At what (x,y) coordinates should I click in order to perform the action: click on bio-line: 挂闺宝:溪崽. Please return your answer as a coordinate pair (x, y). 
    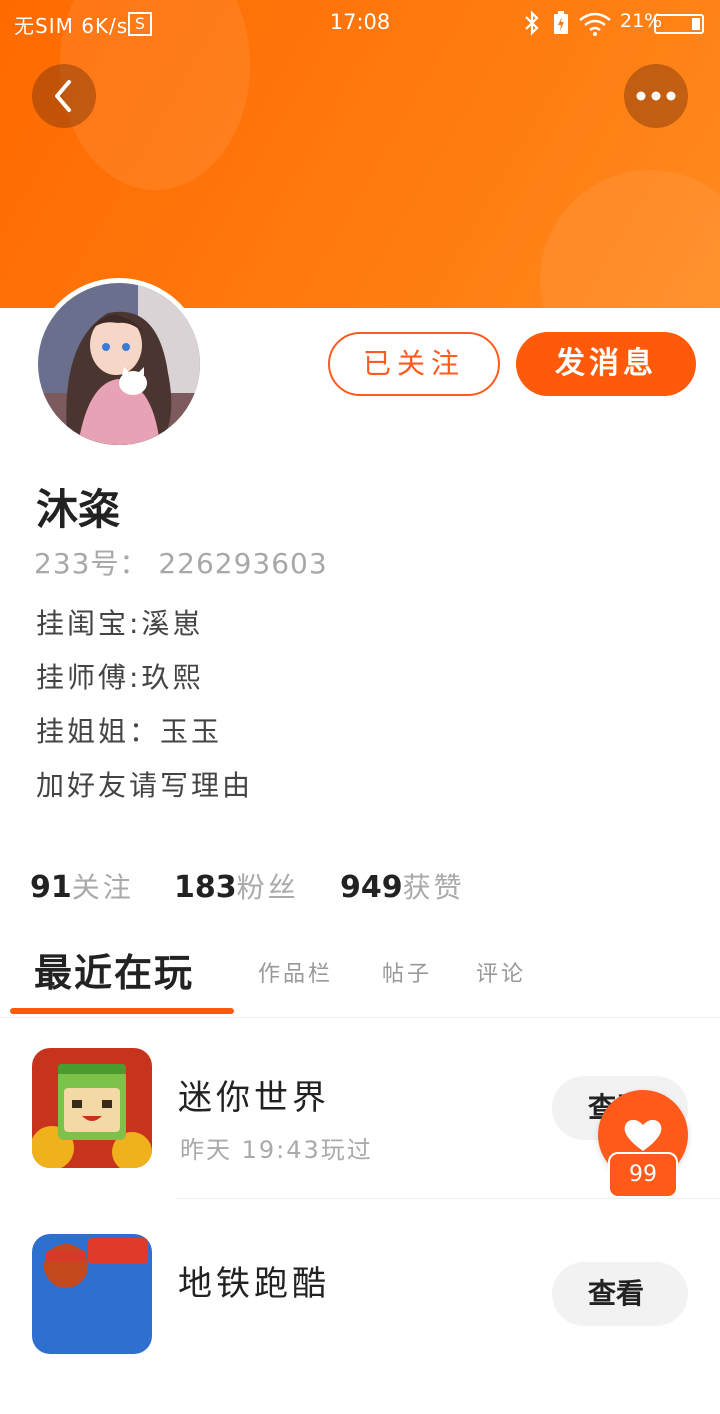
    Looking at the image, I should click on (120, 623).